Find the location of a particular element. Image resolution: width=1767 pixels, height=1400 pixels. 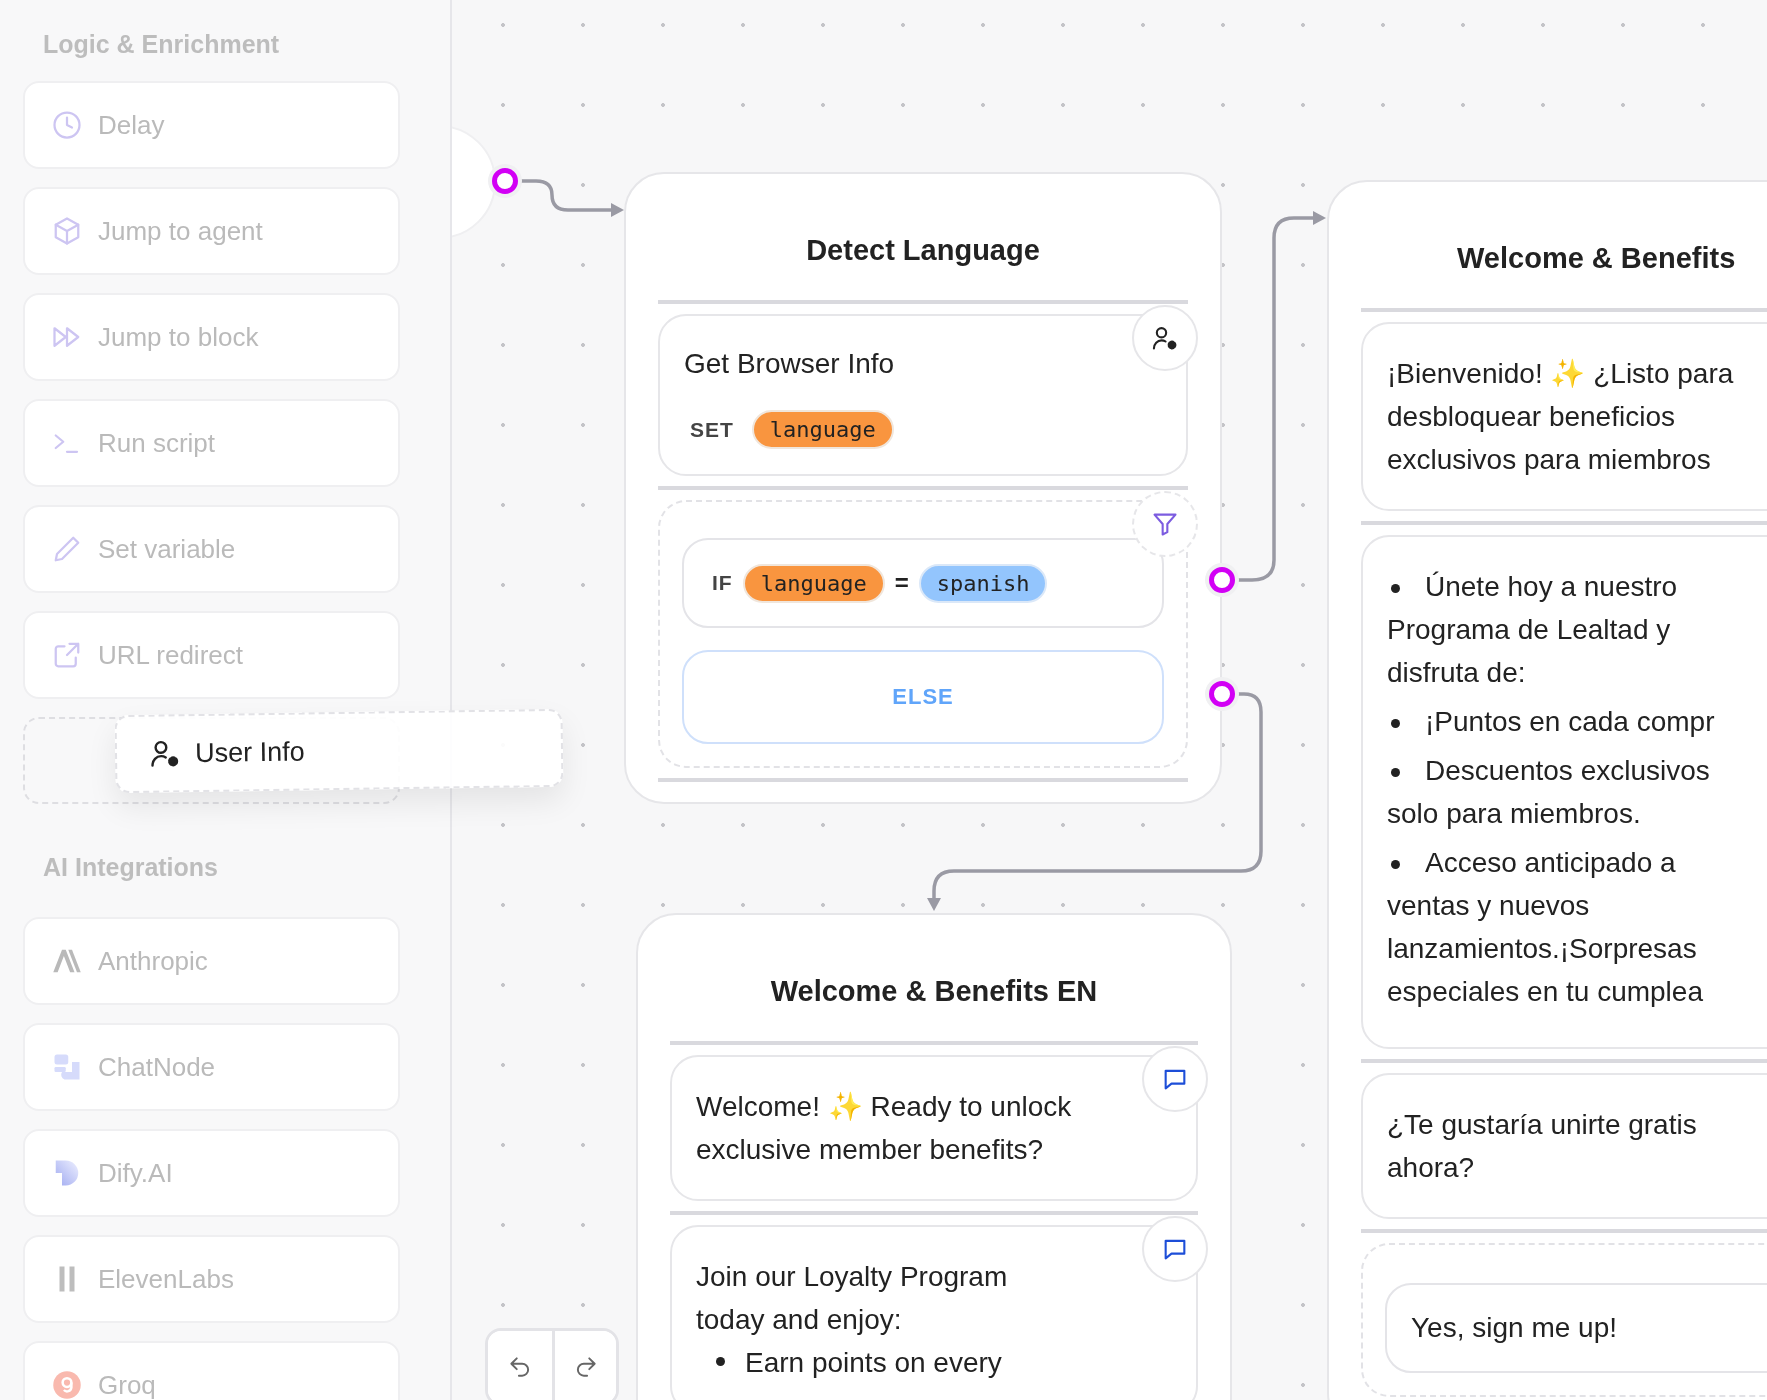

block-item: Jump to agent is located at coordinates (211, 231).